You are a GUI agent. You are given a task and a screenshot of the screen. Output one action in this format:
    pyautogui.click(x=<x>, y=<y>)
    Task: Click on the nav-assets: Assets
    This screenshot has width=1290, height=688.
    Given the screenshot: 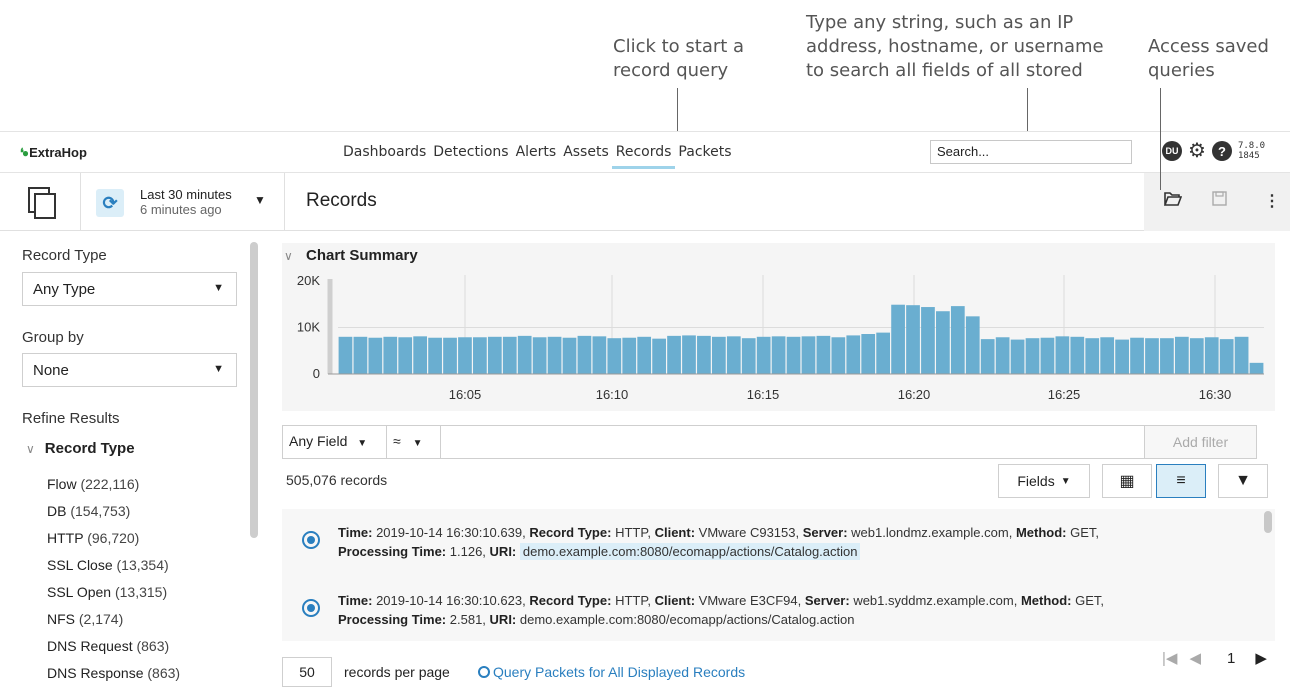 What is the action you would take?
    pyautogui.click(x=586, y=156)
    